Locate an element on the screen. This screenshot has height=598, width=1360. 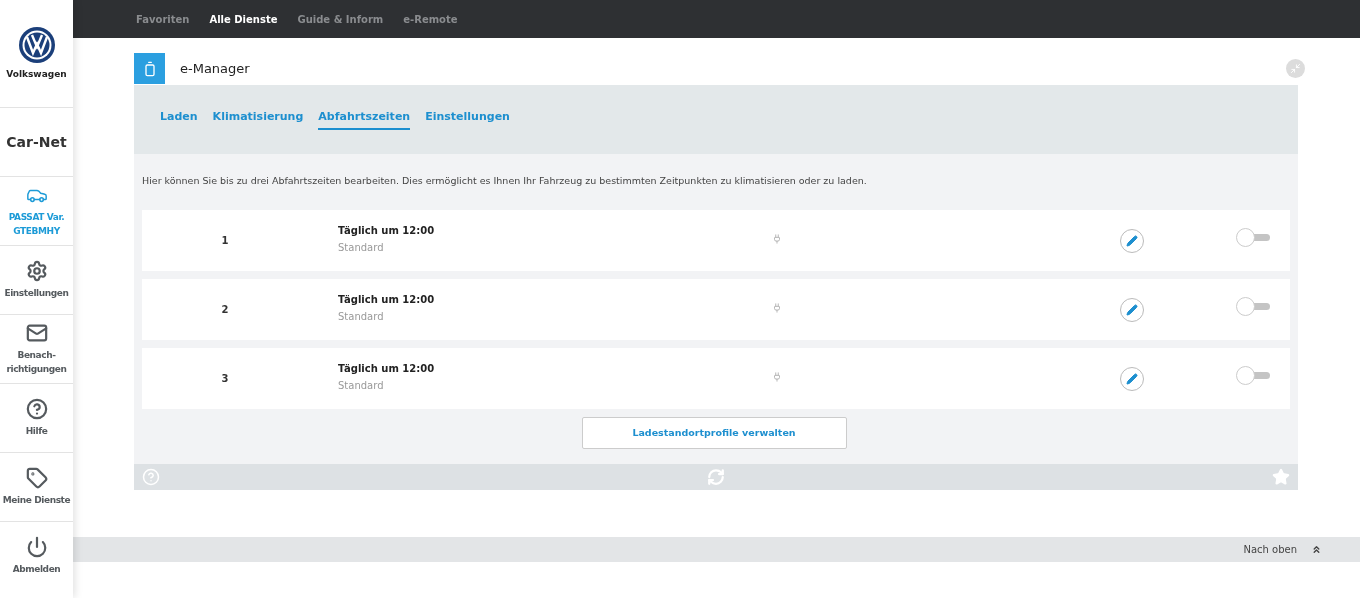
tab: Abfahrtszeiten is located at coordinates (364, 119).